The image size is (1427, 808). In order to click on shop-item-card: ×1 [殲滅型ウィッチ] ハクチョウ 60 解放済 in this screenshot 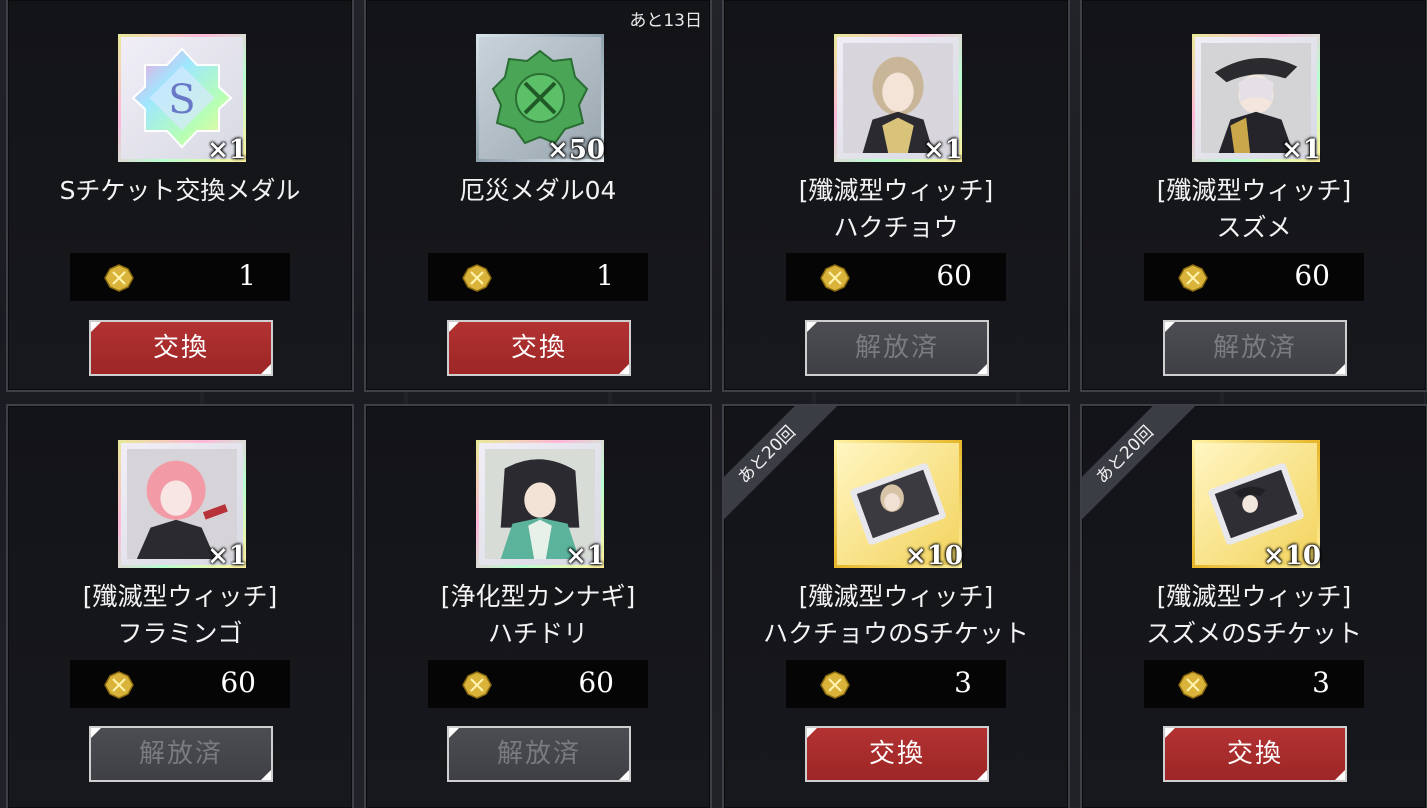, I will do `click(896, 196)`.